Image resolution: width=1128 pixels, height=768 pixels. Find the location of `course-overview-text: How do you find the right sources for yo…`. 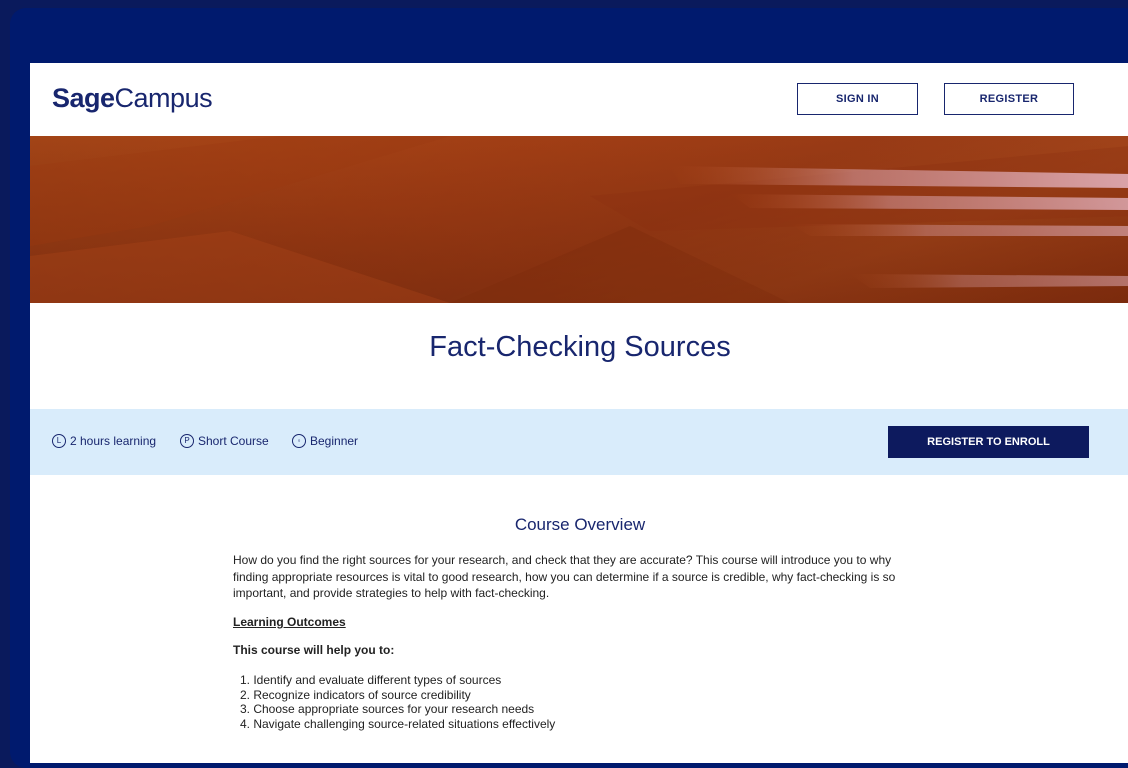

course-overview-text: How do you find the right sources for yo… is located at coordinates (564, 576).